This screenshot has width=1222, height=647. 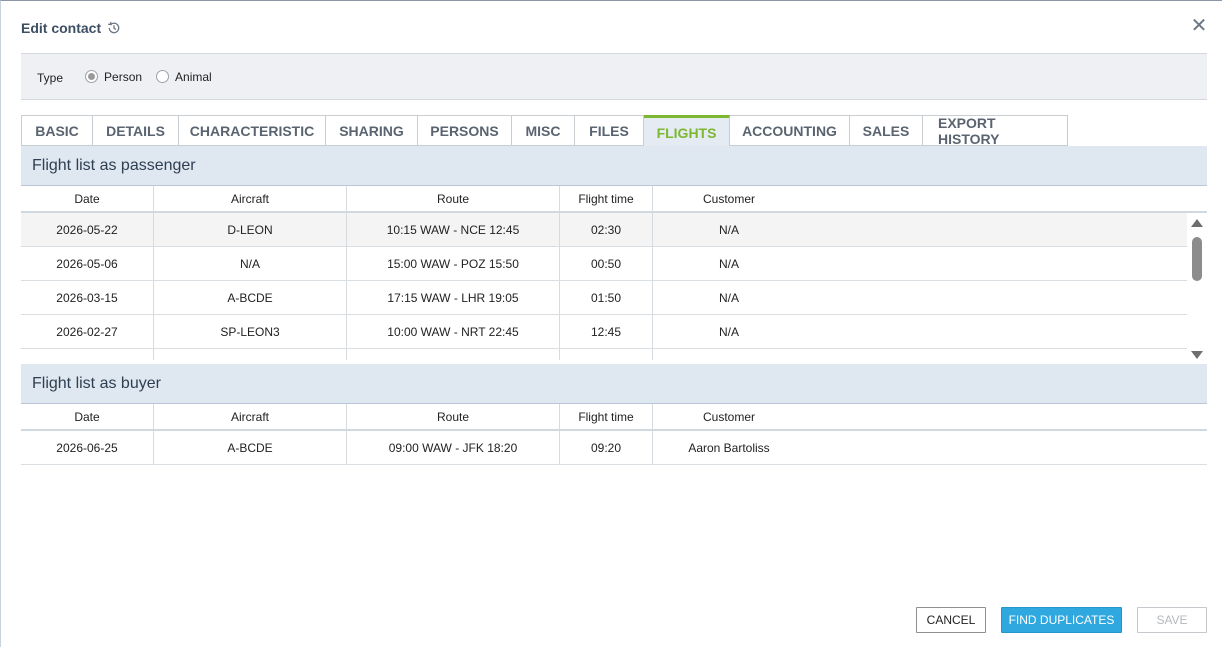 I want to click on tab-sharing: SHARING, so click(x=372, y=130).